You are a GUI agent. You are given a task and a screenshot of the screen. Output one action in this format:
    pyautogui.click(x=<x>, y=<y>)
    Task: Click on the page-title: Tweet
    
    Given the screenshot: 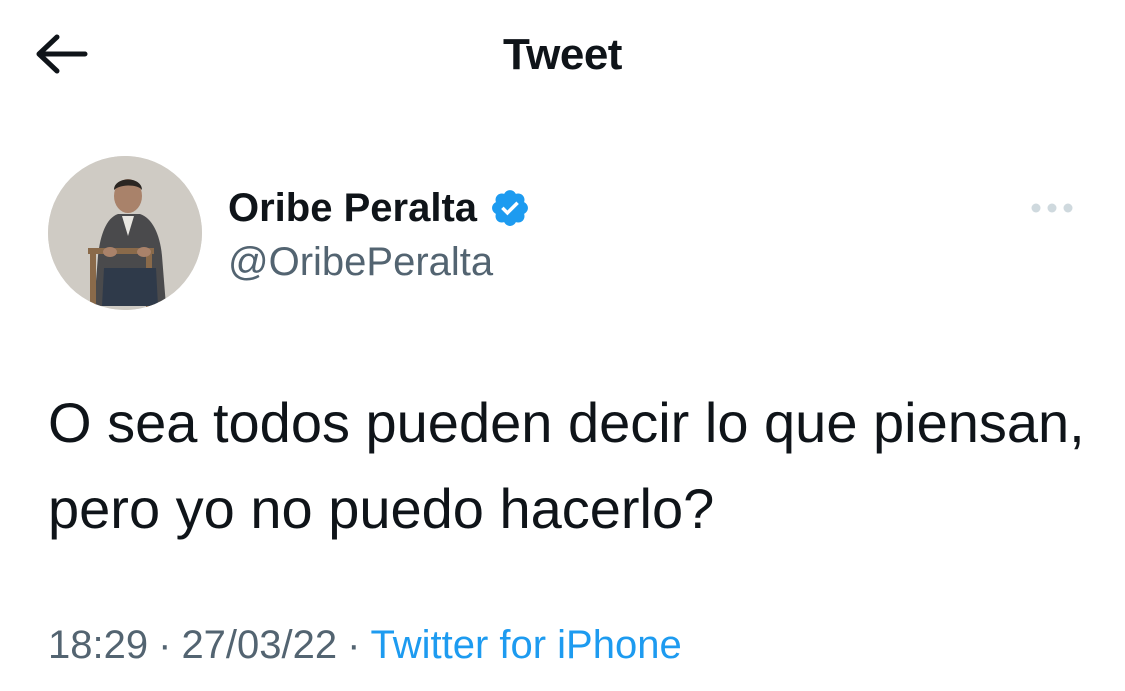 What is the action you would take?
    pyautogui.click(x=562, y=54)
    